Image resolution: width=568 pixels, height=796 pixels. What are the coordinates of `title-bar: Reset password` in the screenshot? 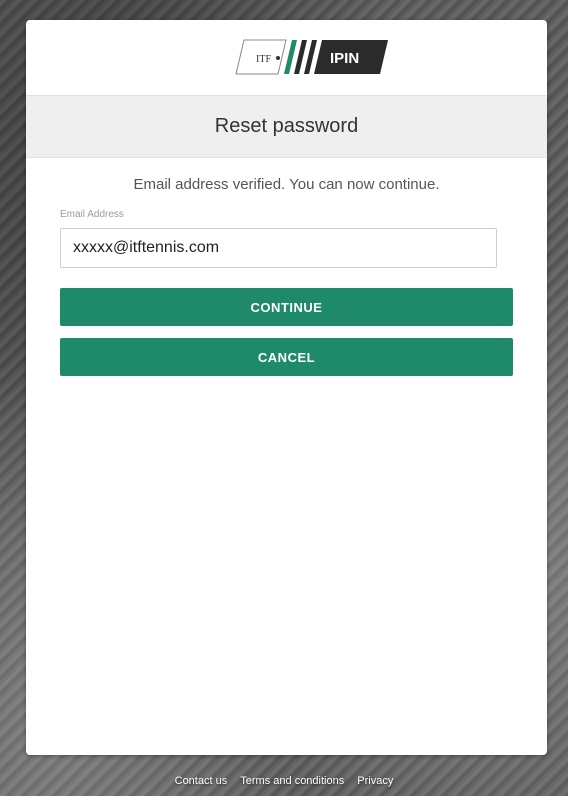 It's located at (286, 126).